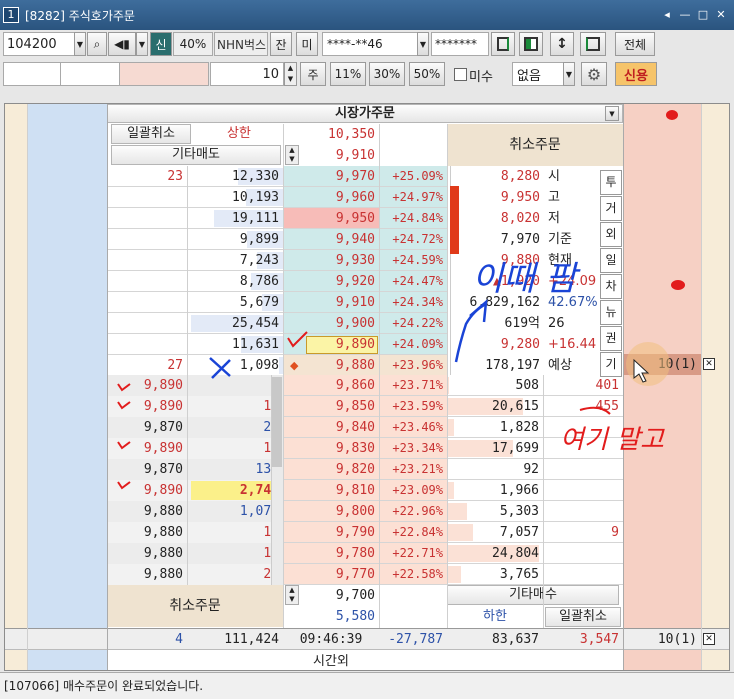  Describe the element at coordinates (331, 427) in the screenshot. I see `bid-price: 9,840` at that location.